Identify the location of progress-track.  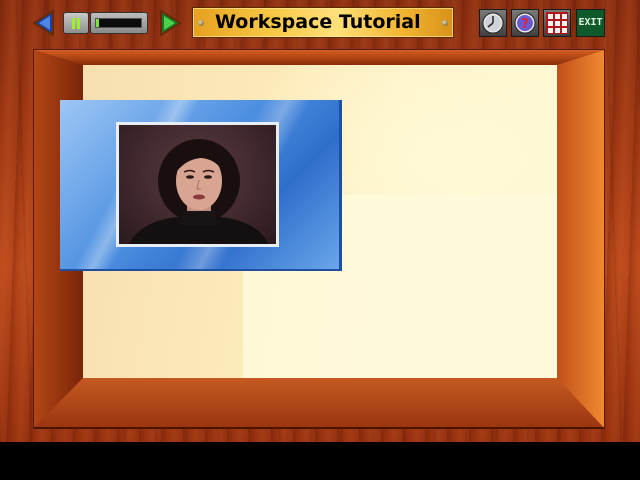
(118, 23).